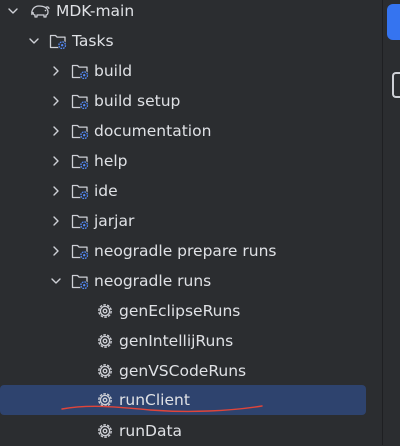  Describe the element at coordinates (114, 221) in the screenshot. I see `group-label: jarjar` at that location.